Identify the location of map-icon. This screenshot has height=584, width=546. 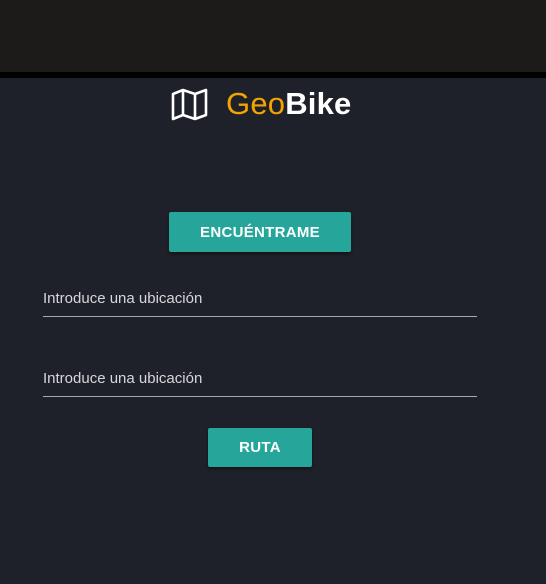
(190, 104).